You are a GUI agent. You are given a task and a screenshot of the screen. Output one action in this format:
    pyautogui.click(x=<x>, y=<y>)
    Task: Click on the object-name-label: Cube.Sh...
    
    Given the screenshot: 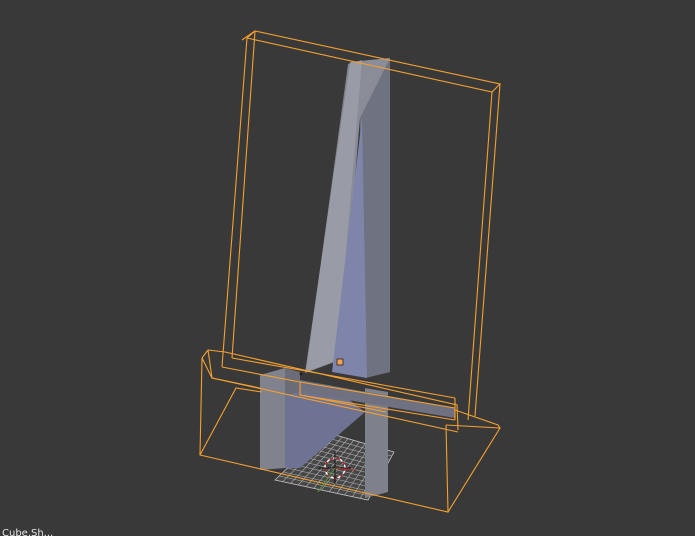 What is the action you would take?
    pyautogui.click(x=28, y=532)
    